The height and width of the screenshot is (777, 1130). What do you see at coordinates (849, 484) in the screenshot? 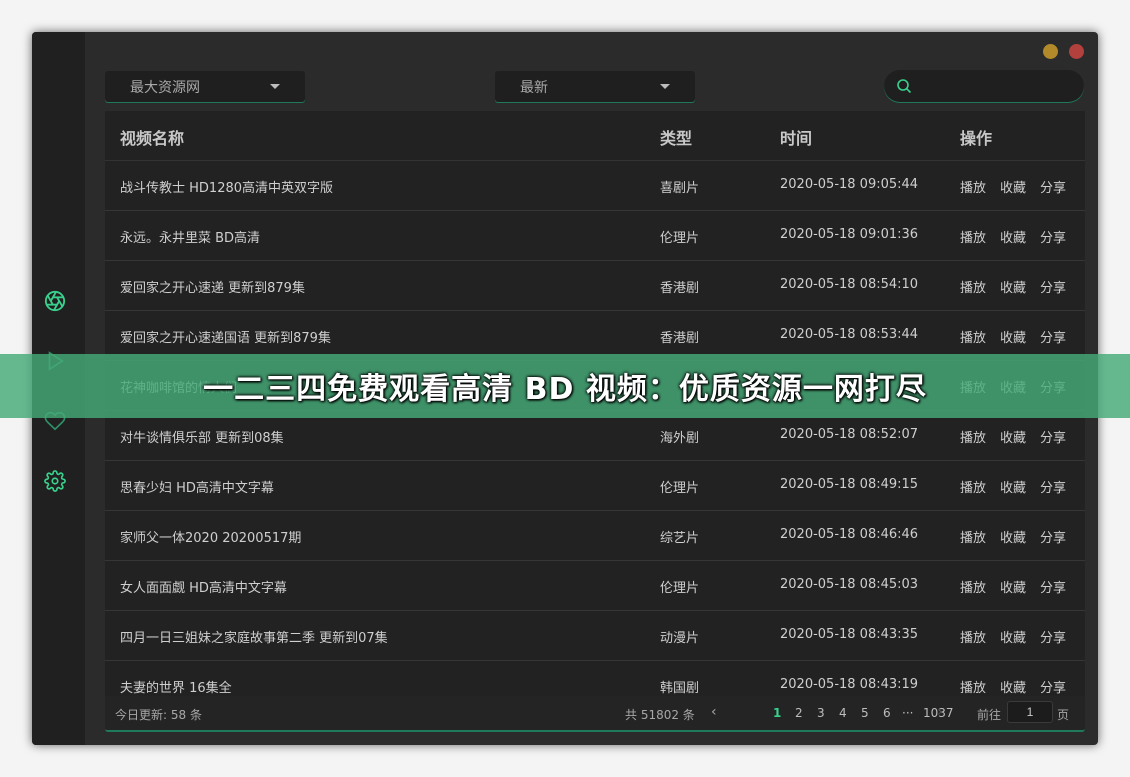
I see `video-time: 2020-05-18 08:49:15` at bounding box center [849, 484].